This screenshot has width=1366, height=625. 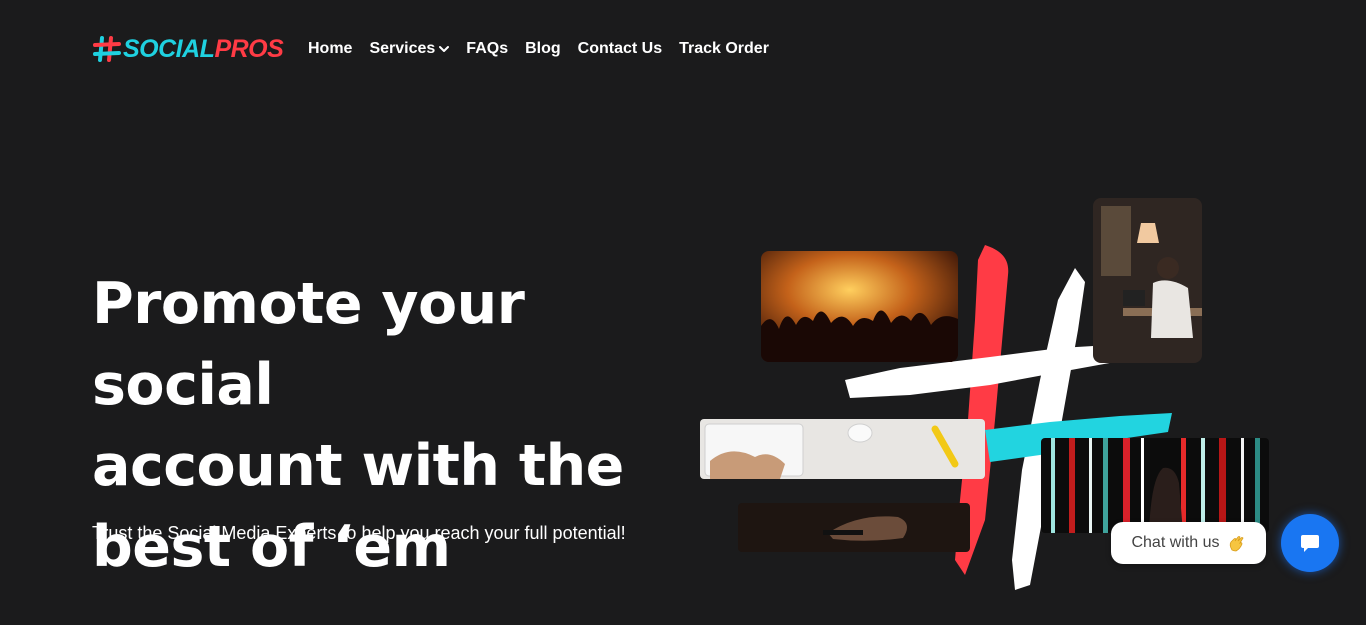 I want to click on nav-services-label: Services, so click(x=402, y=48).